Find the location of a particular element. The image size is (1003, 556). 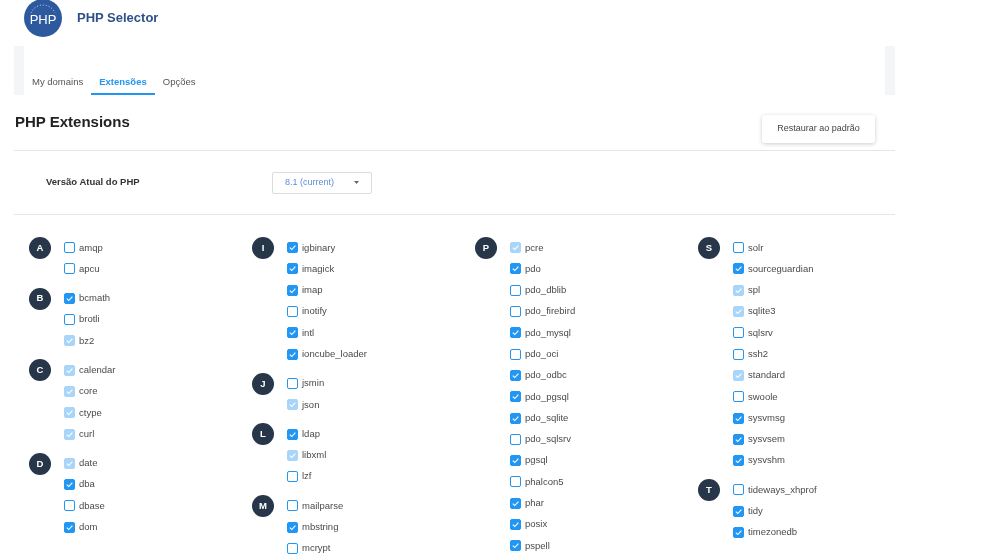

extension-label: inotify is located at coordinates (314, 311).